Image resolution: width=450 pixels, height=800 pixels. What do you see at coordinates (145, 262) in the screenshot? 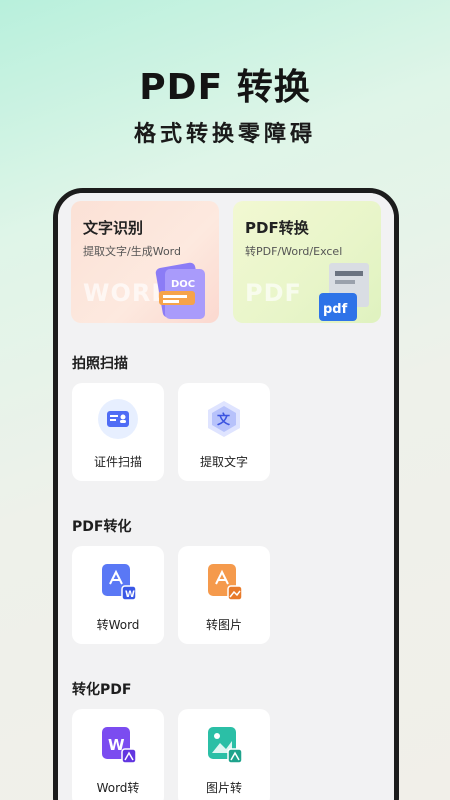
I see `ocr-feature-card: 文字识别 提取文字/生成Word WORD DOC` at bounding box center [145, 262].